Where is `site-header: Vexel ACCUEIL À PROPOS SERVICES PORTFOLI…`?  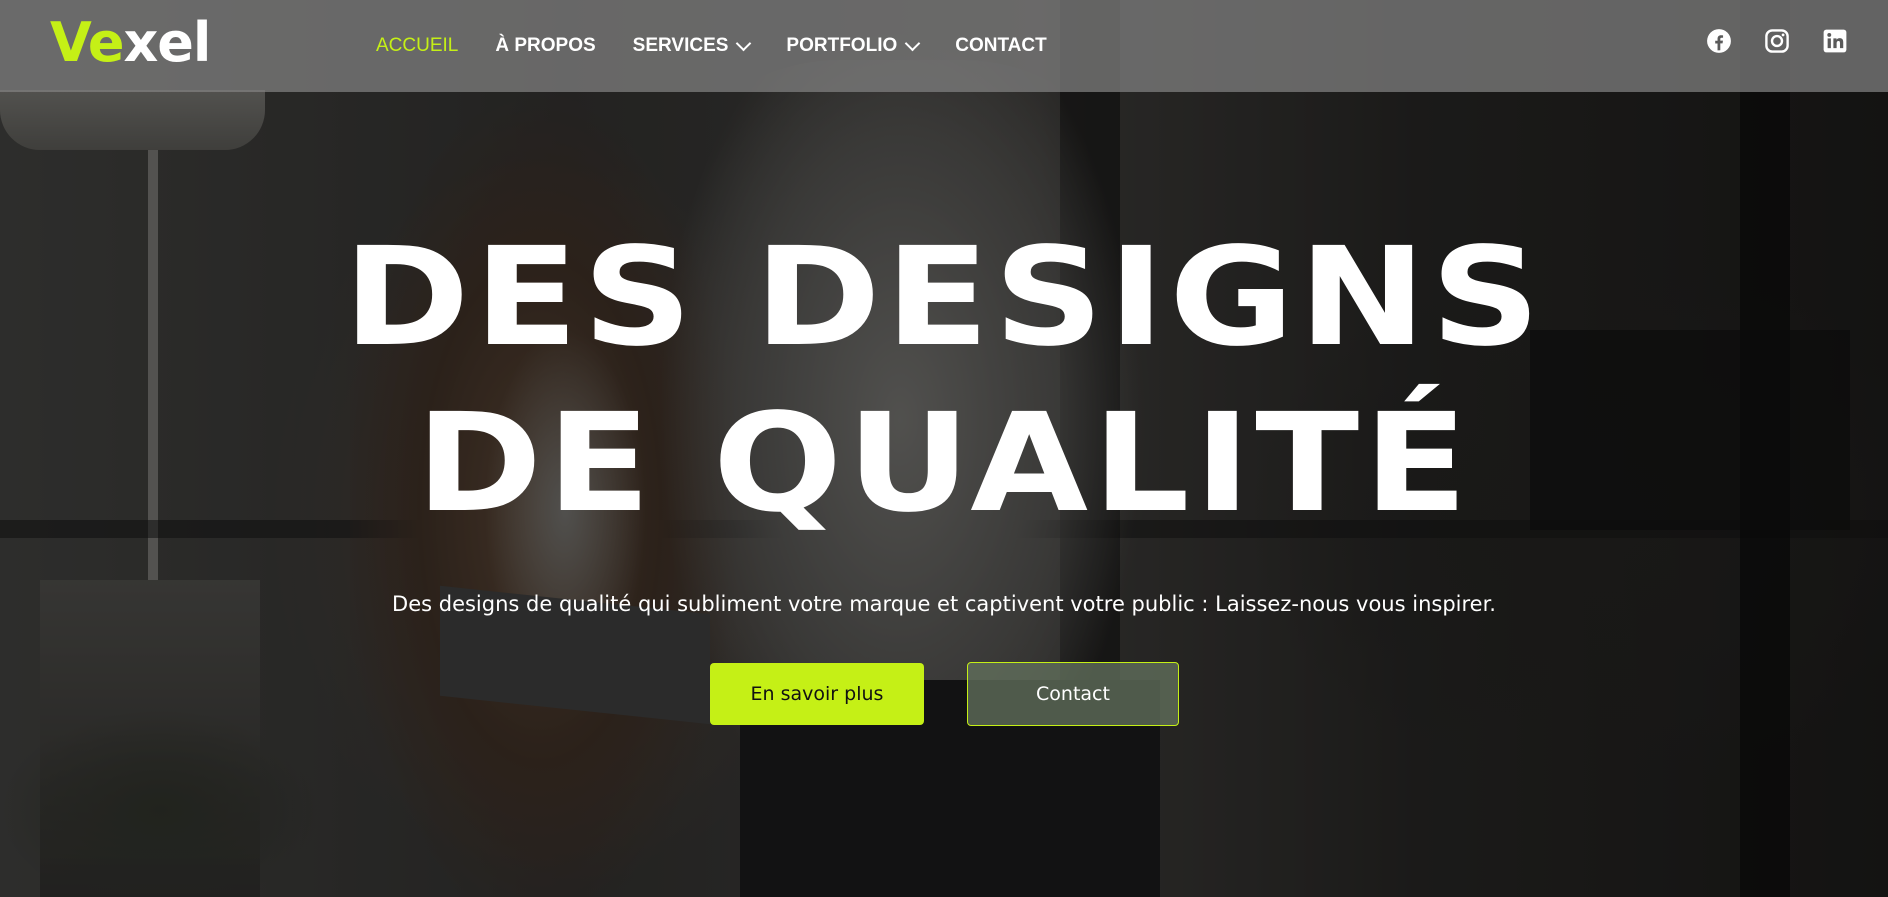
site-header: Vexel ACCUEIL À PROPOS SERVICES PORTFOLI… is located at coordinates (944, 46).